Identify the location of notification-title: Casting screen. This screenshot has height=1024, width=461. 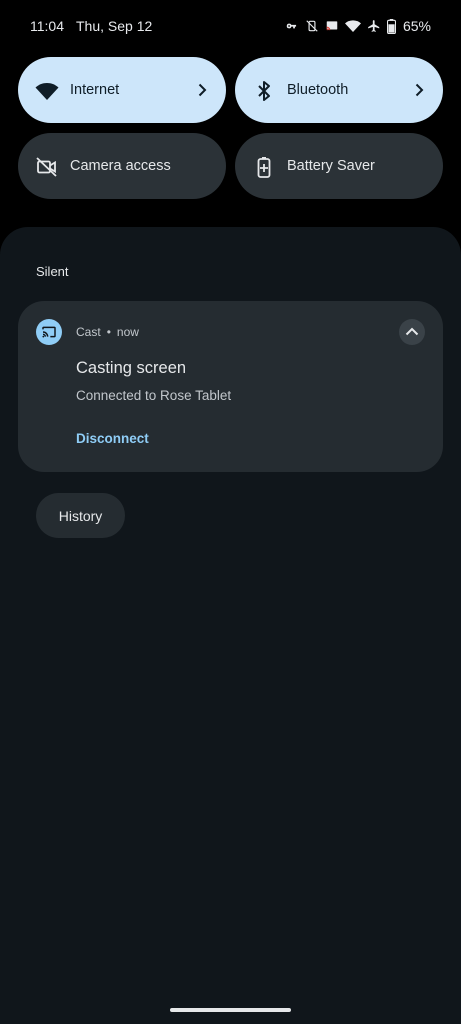
(131, 368).